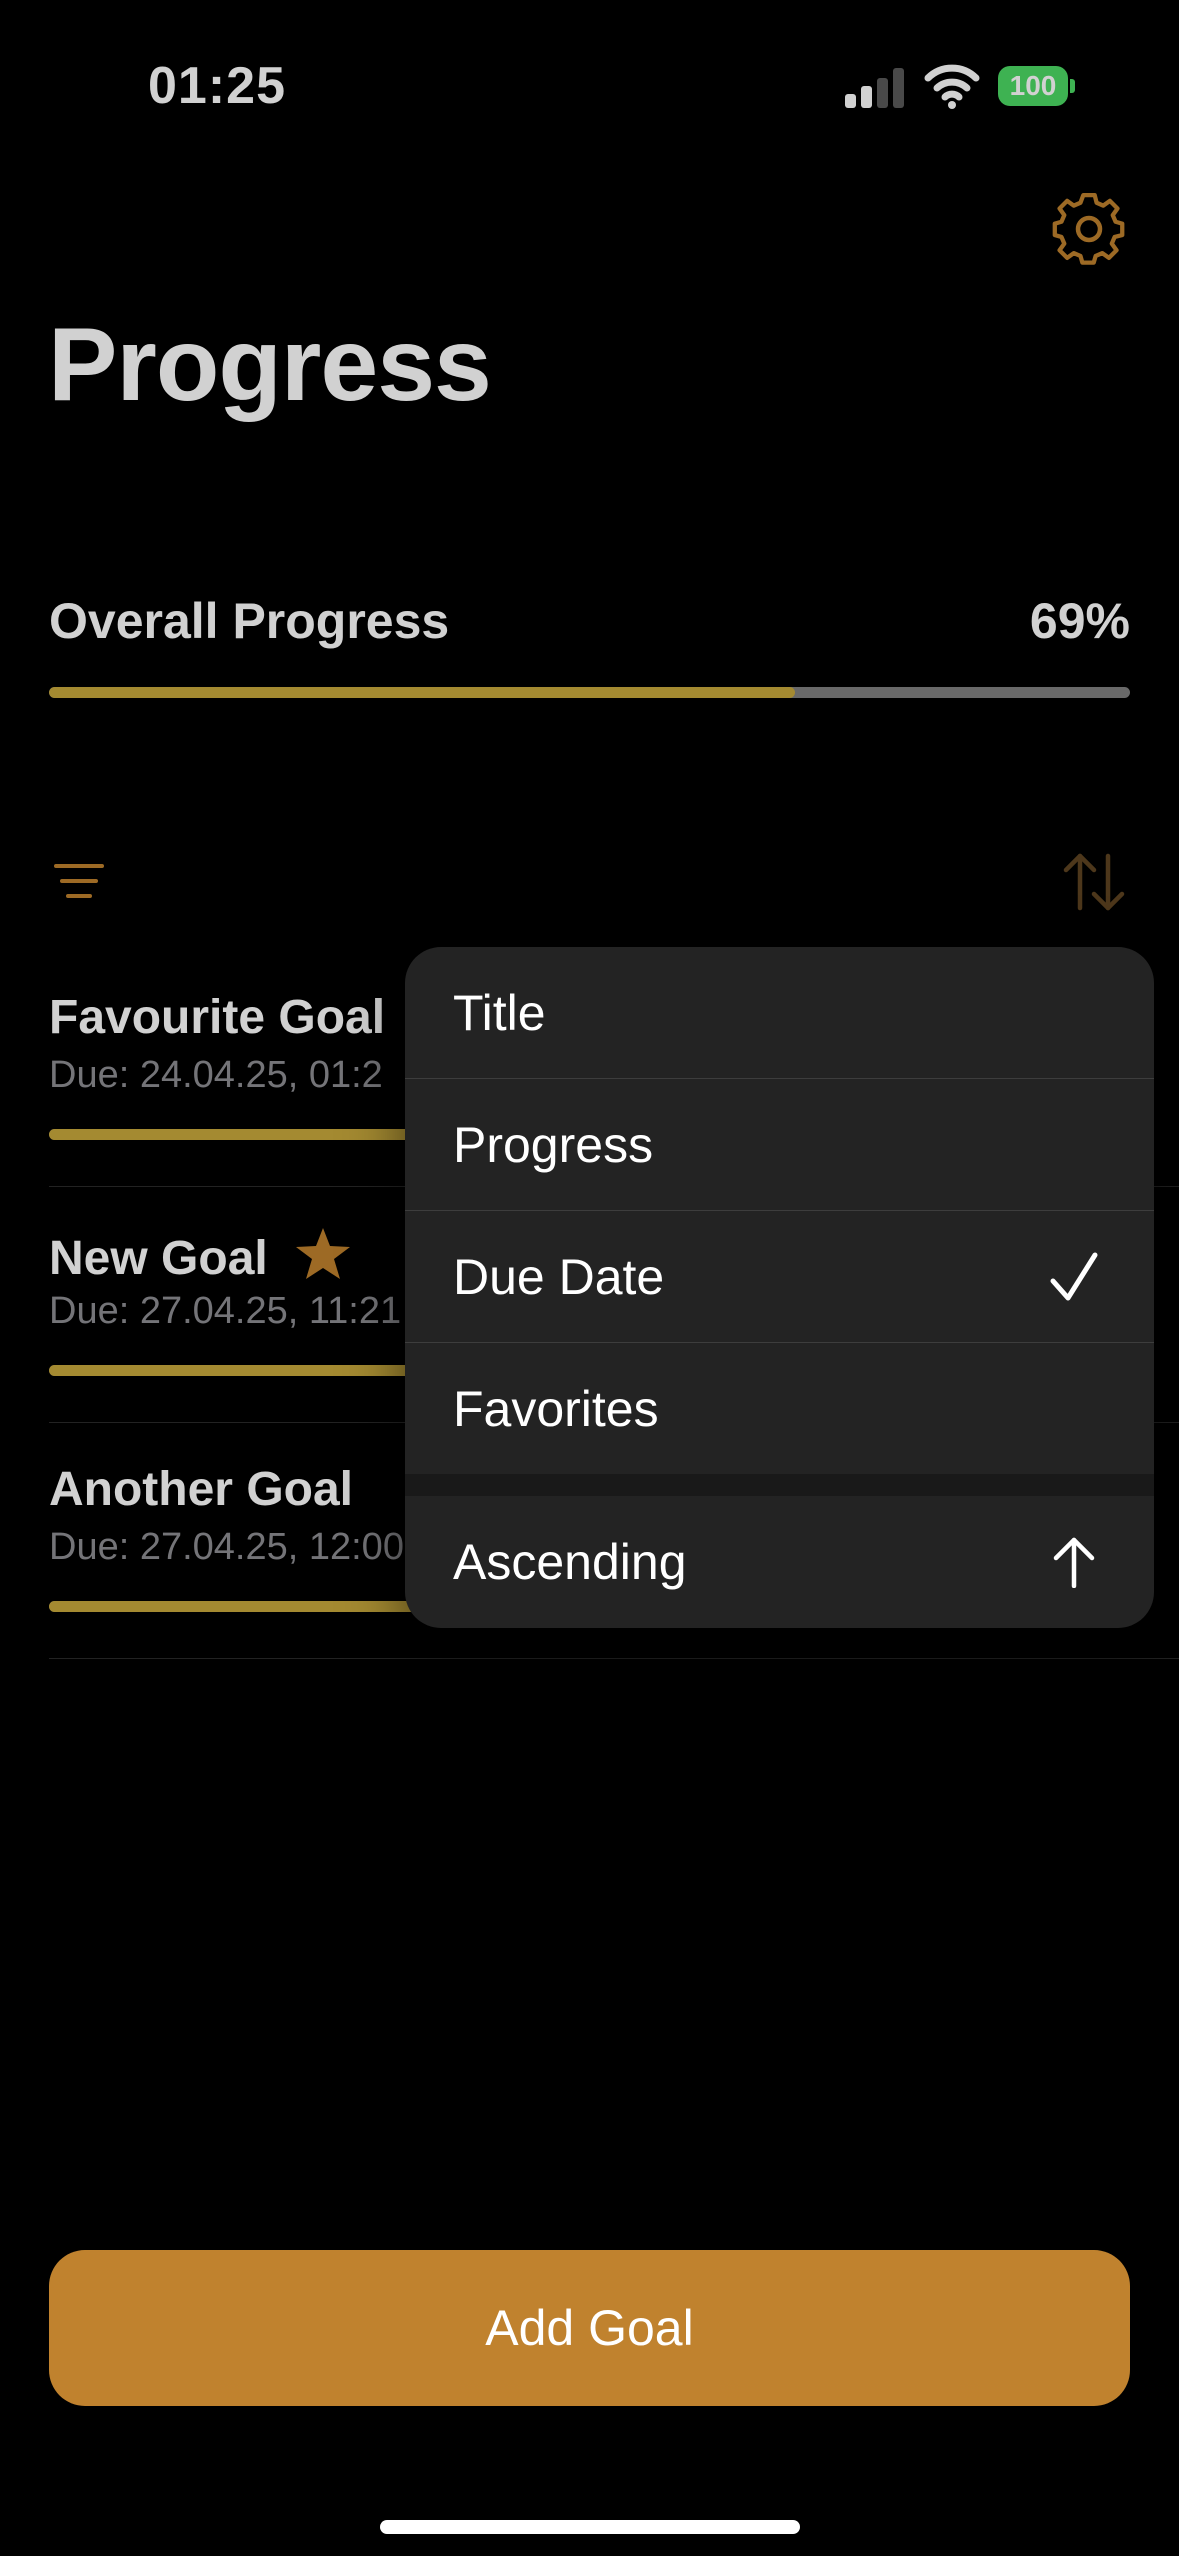 Image resolution: width=1179 pixels, height=2556 pixels. I want to click on sort-option-progress: Progress, so click(779, 1145).